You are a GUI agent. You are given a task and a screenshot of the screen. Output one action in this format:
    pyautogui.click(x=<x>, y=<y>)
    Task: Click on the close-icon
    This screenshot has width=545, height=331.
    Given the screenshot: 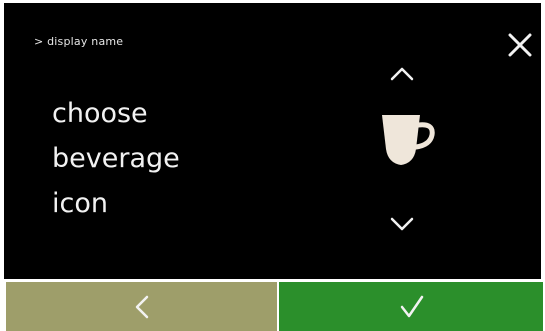 What is the action you would take?
    pyautogui.click(x=520, y=45)
    